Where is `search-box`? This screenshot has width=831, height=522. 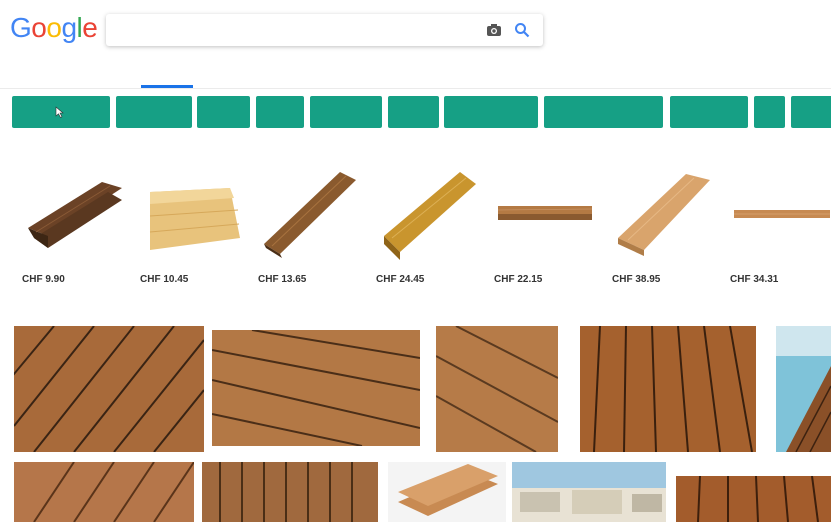
search-box is located at coordinates (324, 30).